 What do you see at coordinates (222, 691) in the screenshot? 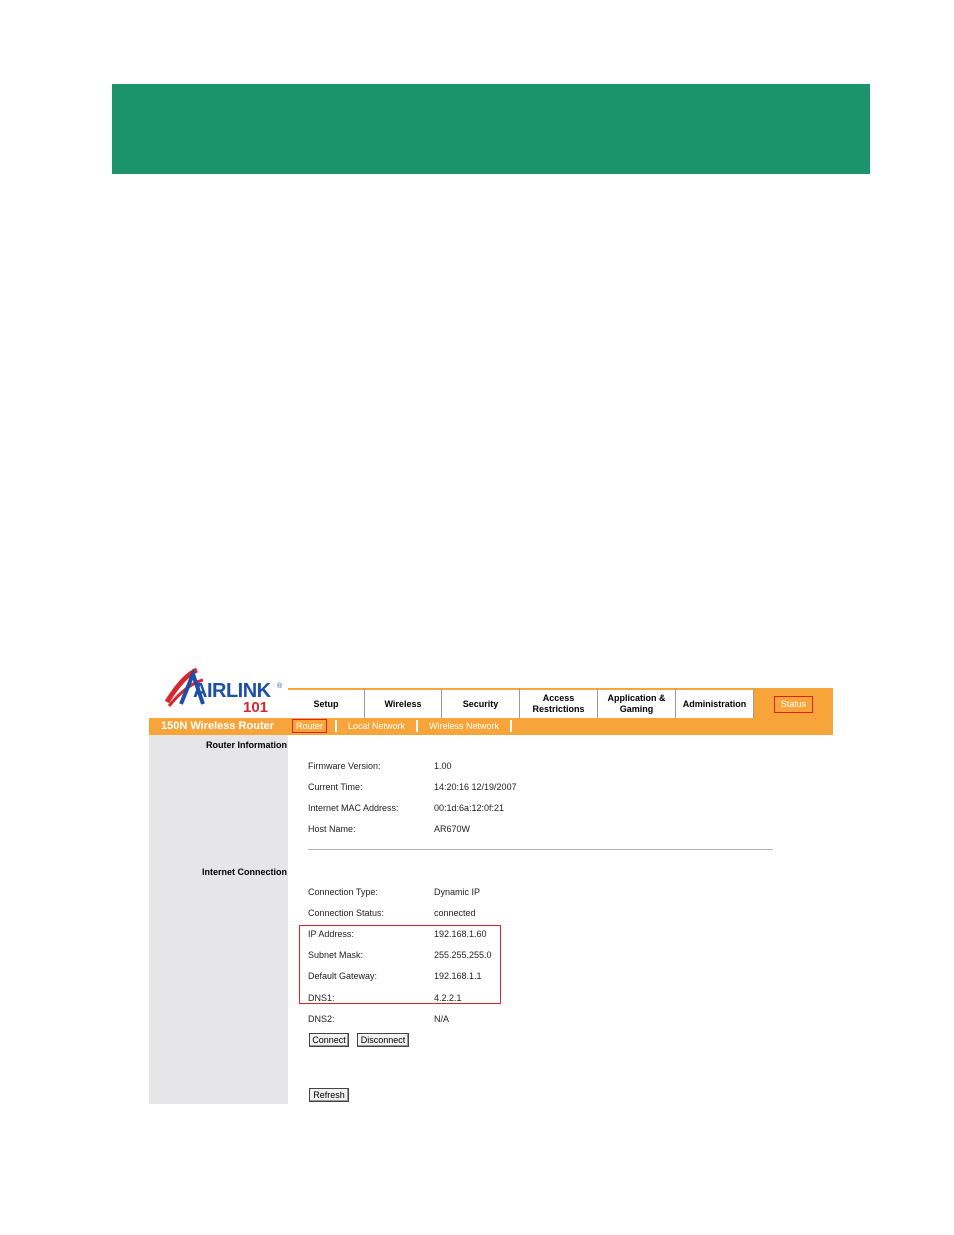
I see `airlink-logo: AIRLINK ® 101` at bounding box center [222, 691].